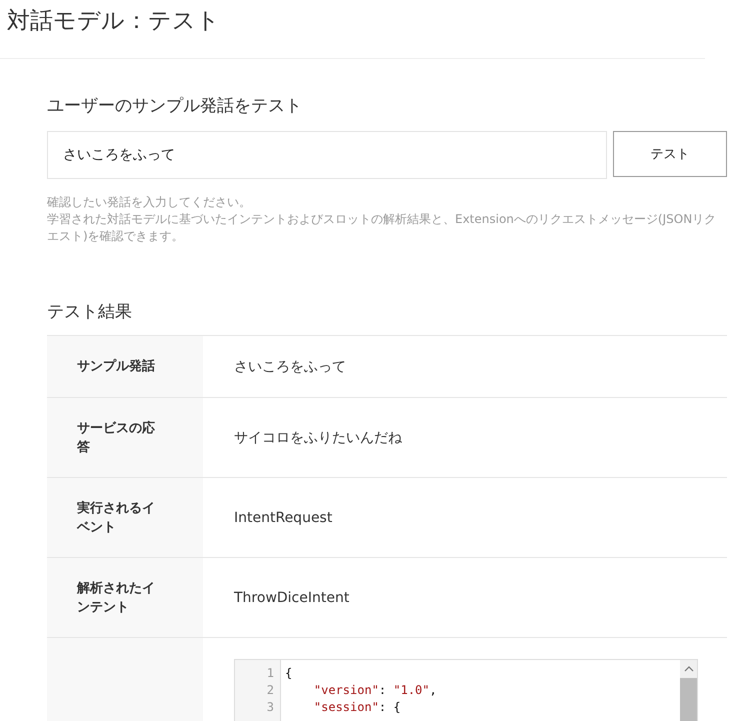  Describe the element at coordinates (291, 598) in the screenshot. I see `row-value: ThrowDiceIntent` at that location.